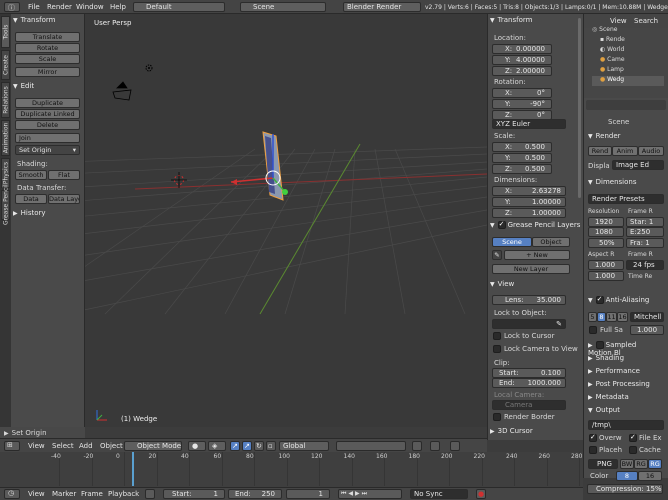  What do you see at coordinates (606, 222) in the screenshot?
I see `resolution-x-field: 1920` at bounding box center [606, 222].